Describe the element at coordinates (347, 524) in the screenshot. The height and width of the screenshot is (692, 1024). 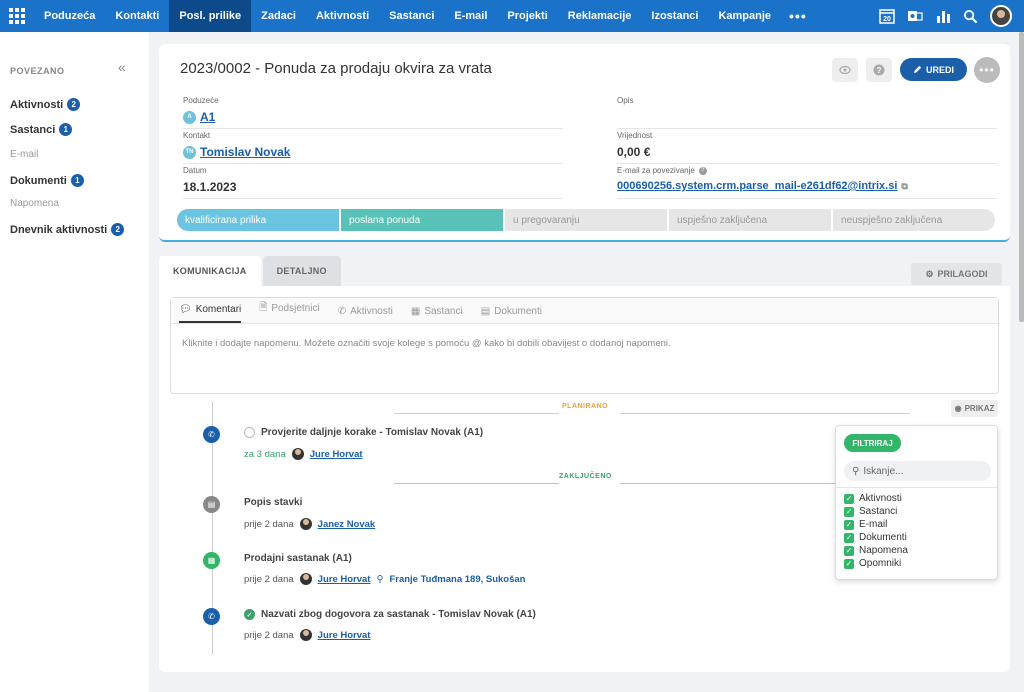
I see `entry-user-link: Janez Novak` at that location.